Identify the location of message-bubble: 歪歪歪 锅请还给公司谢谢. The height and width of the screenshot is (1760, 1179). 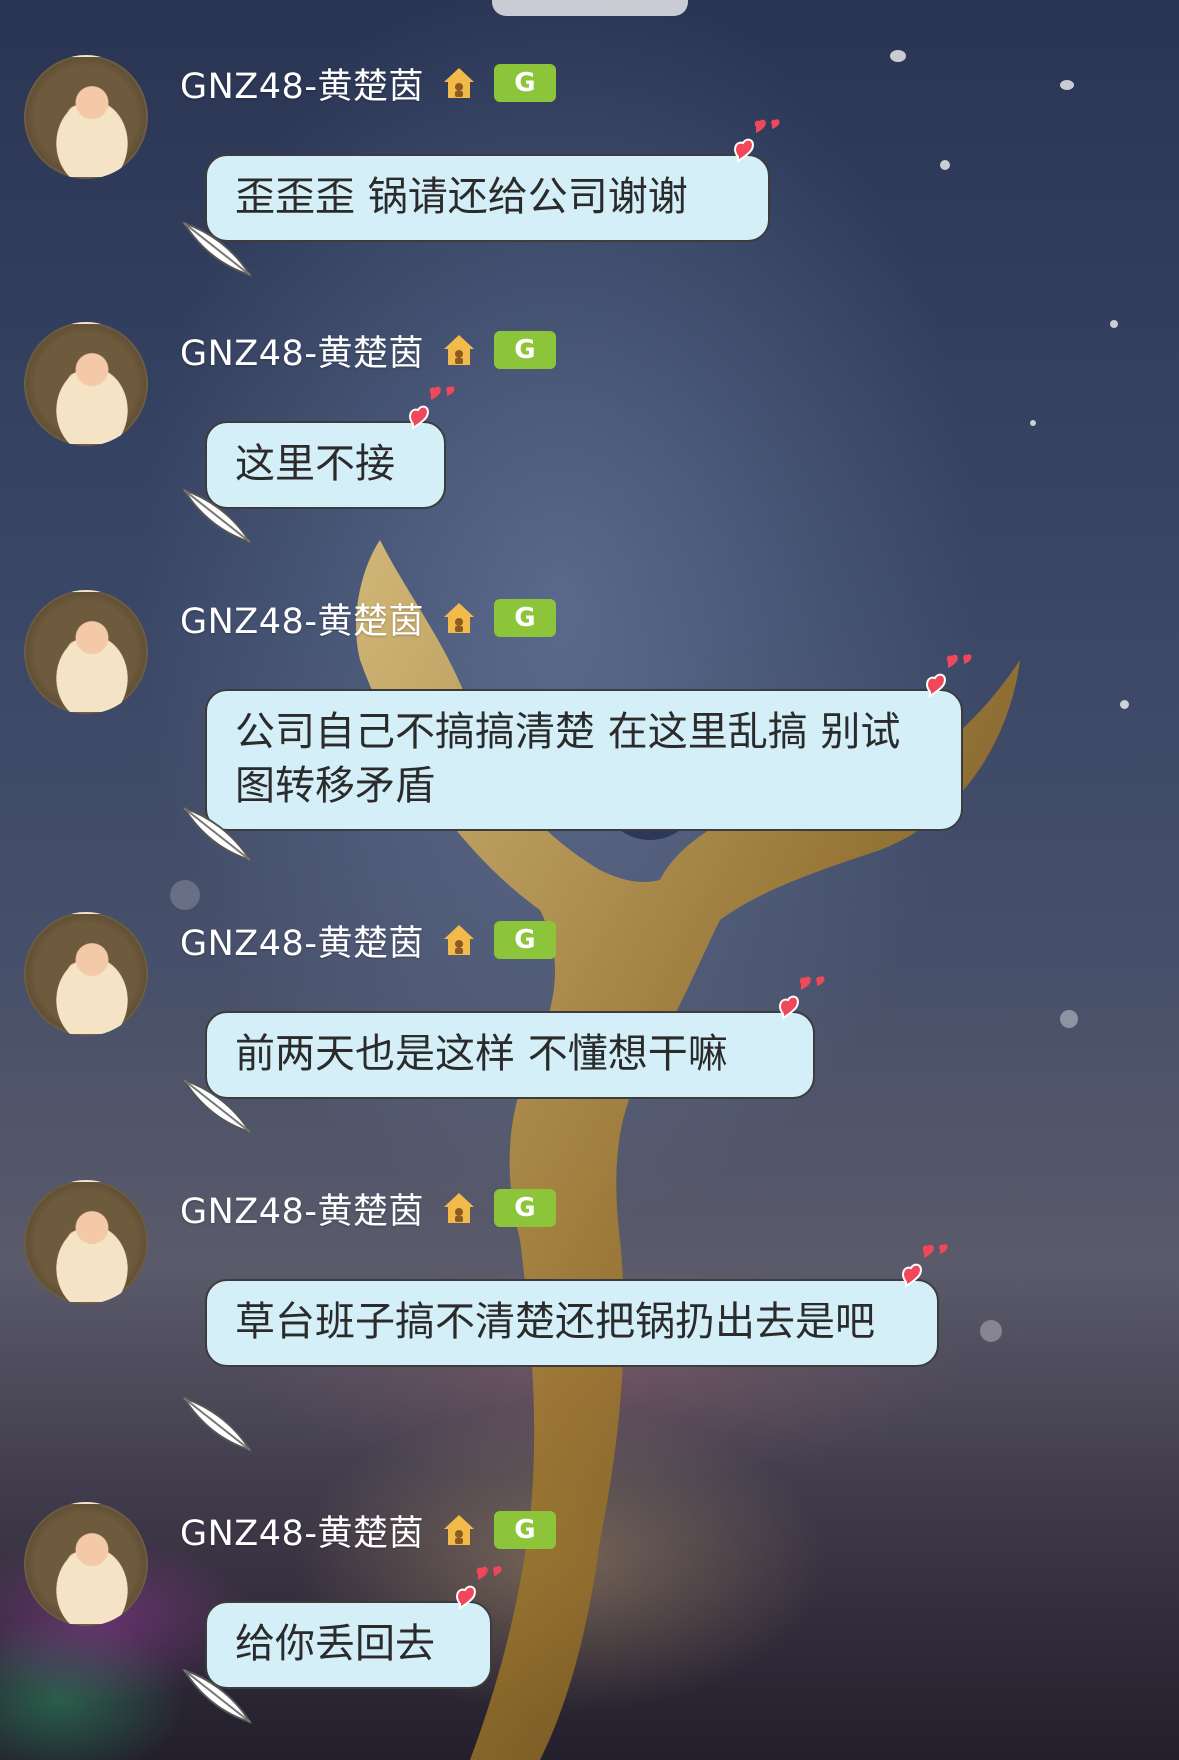
(487, 198).